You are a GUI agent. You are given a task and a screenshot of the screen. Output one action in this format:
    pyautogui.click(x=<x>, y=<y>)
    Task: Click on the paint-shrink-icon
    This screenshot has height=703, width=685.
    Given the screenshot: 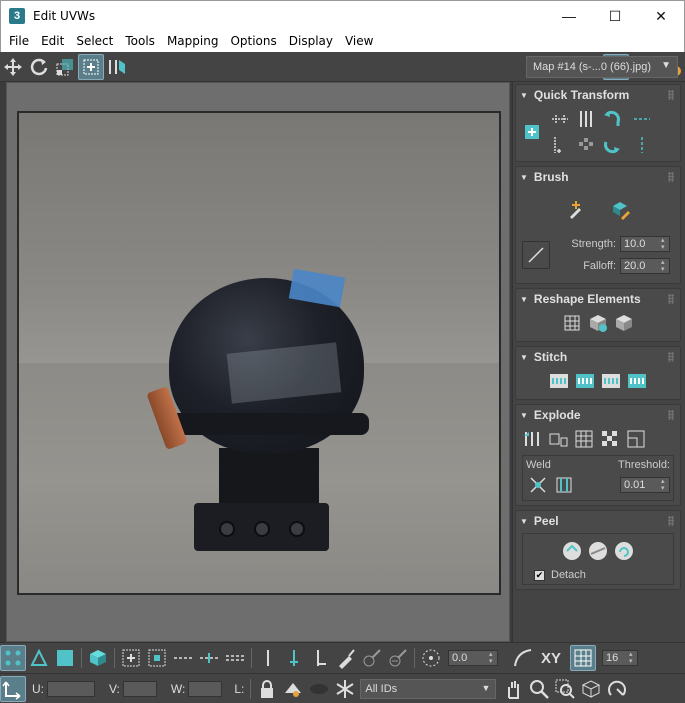 What is the action you would take?
    pyautogui.click(x=398, y=658)
    